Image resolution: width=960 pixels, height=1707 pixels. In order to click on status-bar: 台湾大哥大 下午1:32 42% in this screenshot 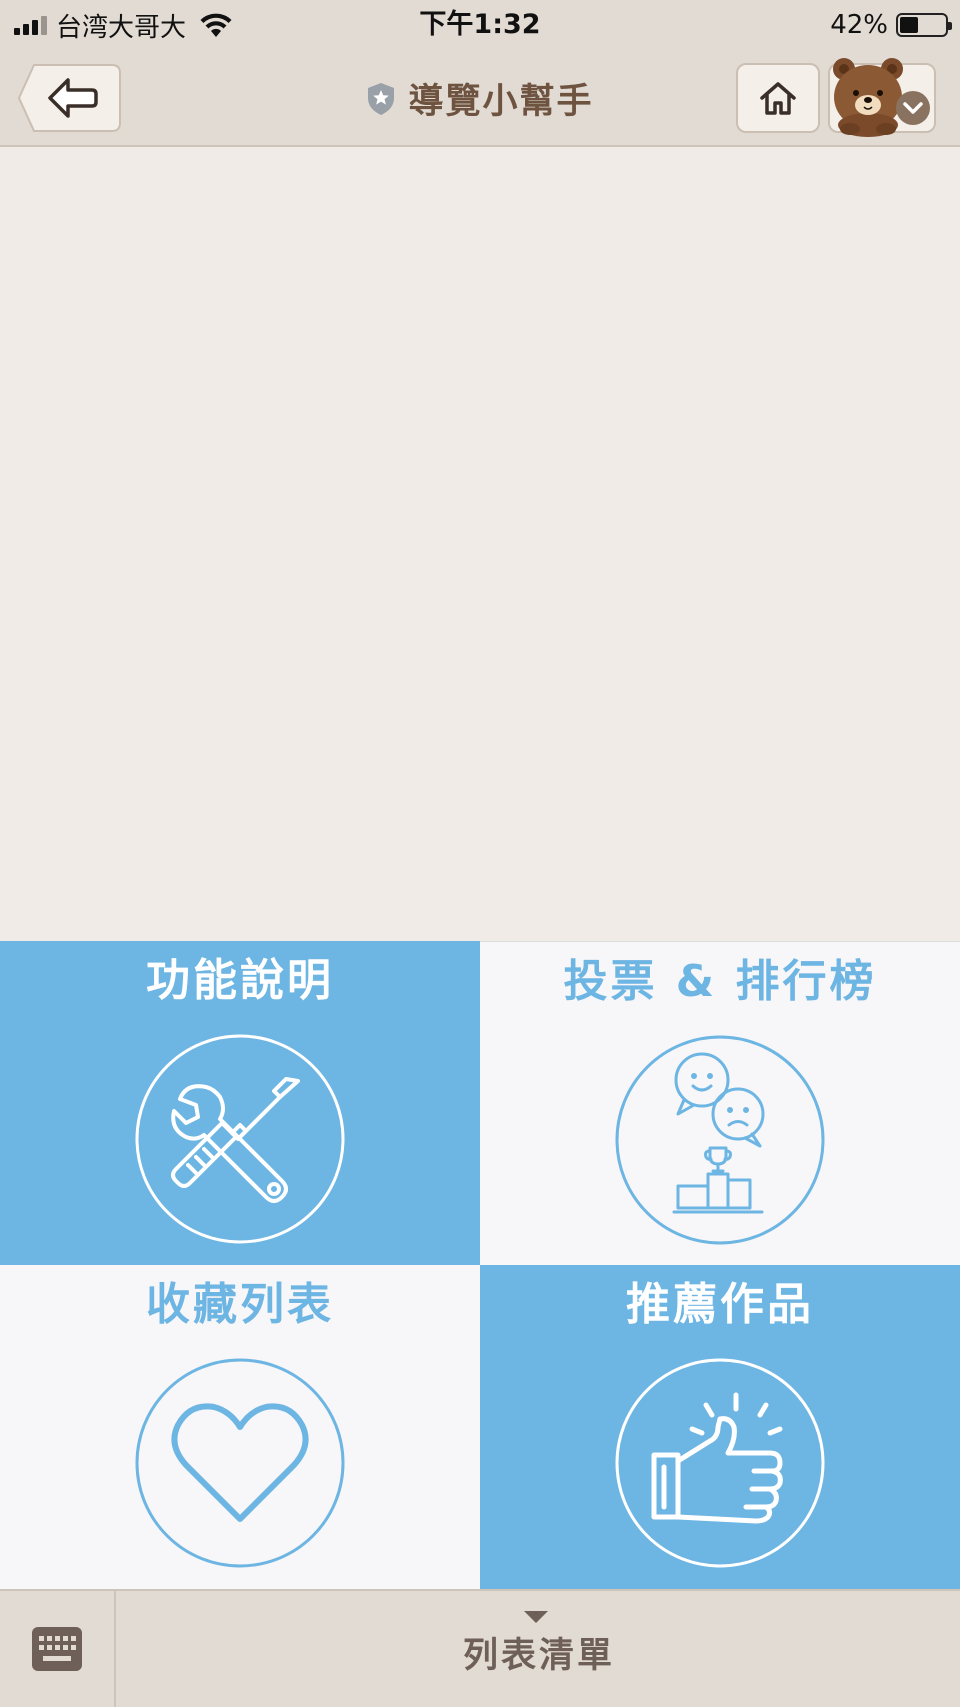, I will do `click(480, 25)`.